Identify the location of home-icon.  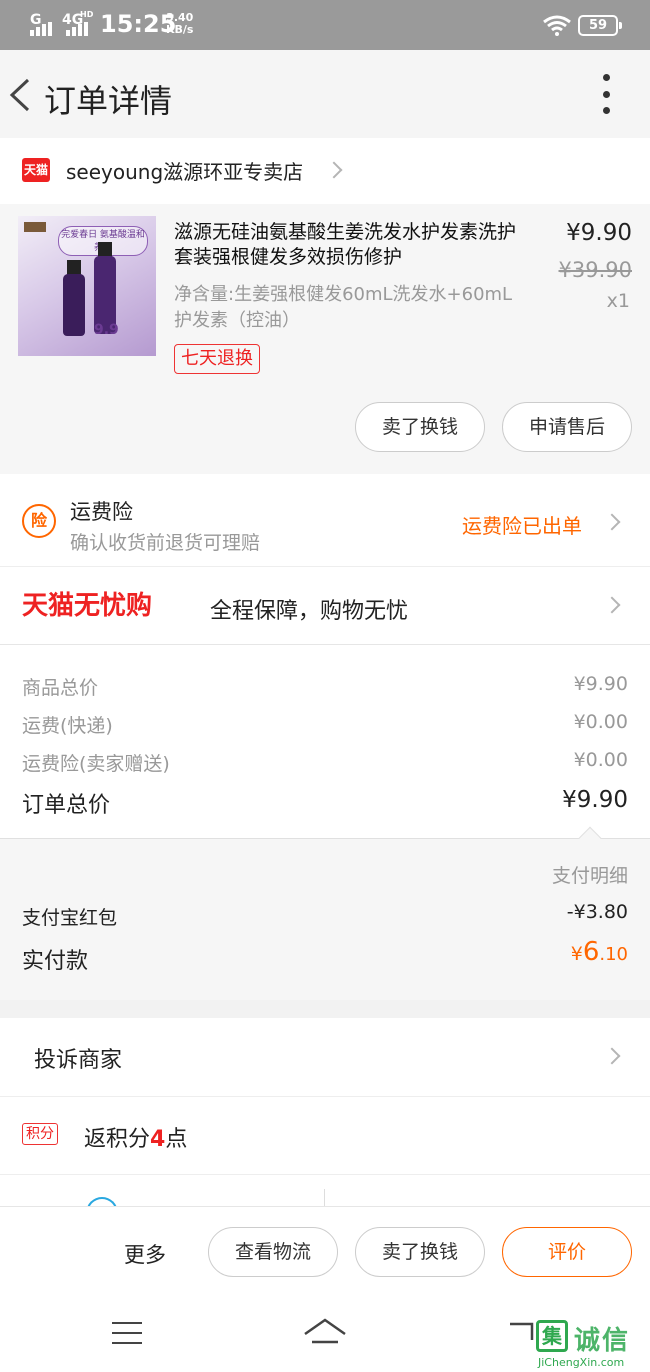
(325, 1331).